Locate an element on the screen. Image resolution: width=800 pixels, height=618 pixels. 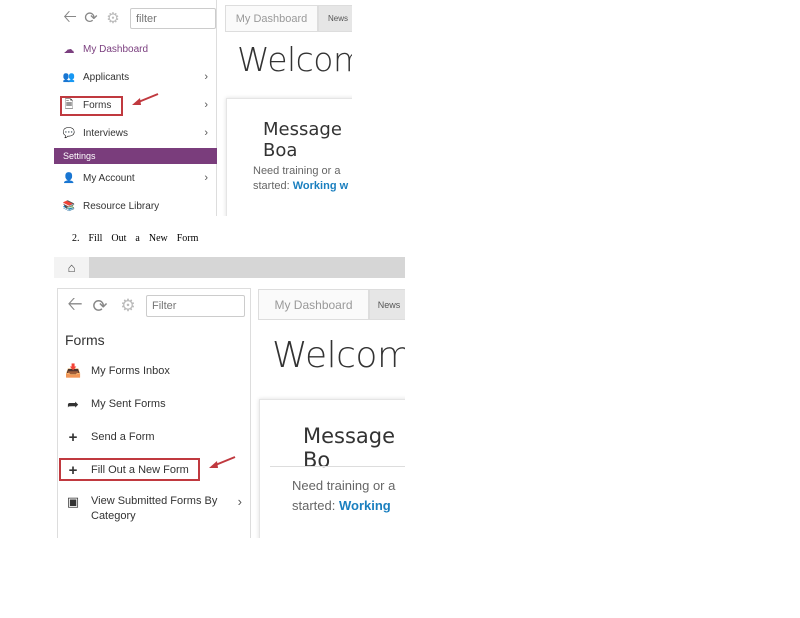
home-button: ⌂ is located at coordinates (71, 267).